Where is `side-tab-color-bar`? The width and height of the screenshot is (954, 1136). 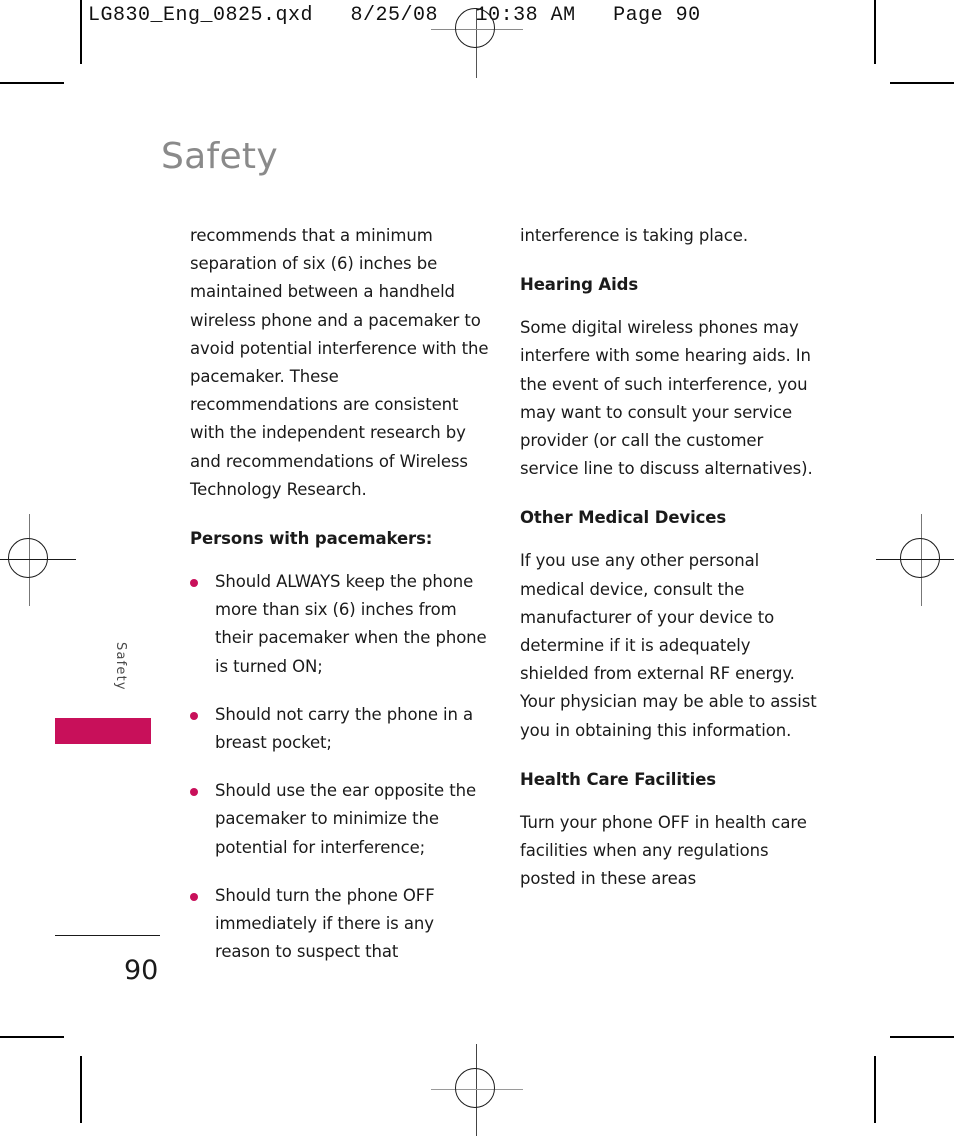
side-tab-color-bar is located at coordinates (103, 731).